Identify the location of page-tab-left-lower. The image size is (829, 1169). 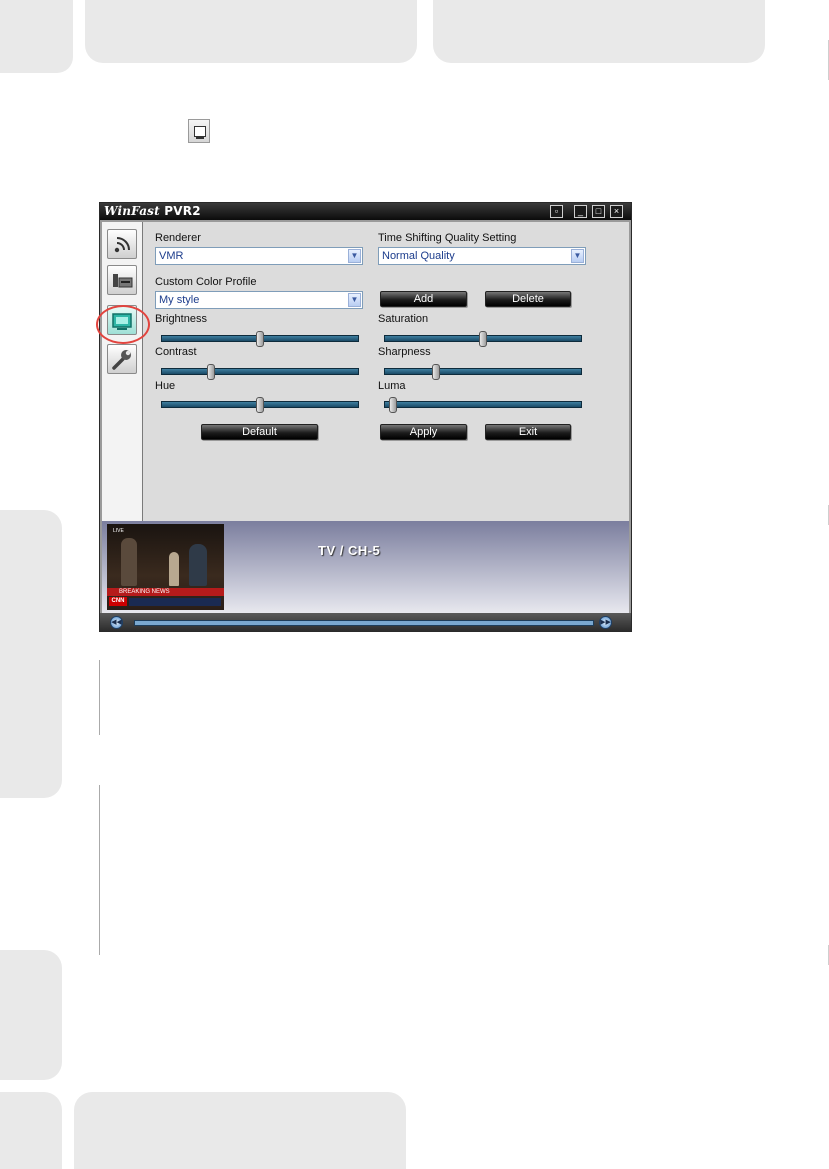
(31, 1015).